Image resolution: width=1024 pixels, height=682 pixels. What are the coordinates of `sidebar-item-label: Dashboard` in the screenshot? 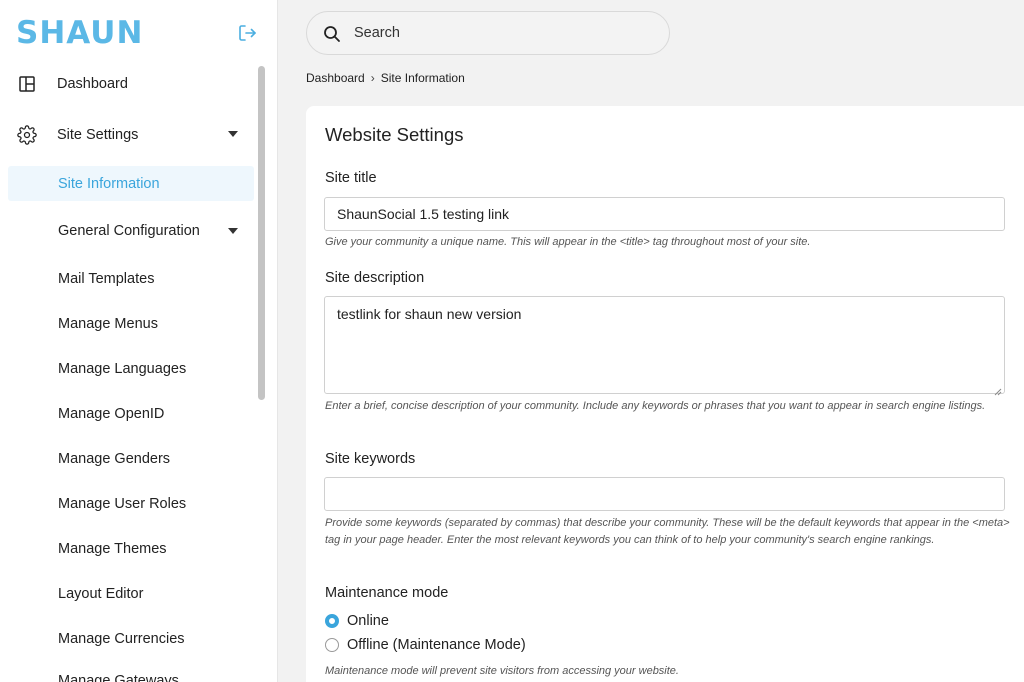 It's located at (92, 84).